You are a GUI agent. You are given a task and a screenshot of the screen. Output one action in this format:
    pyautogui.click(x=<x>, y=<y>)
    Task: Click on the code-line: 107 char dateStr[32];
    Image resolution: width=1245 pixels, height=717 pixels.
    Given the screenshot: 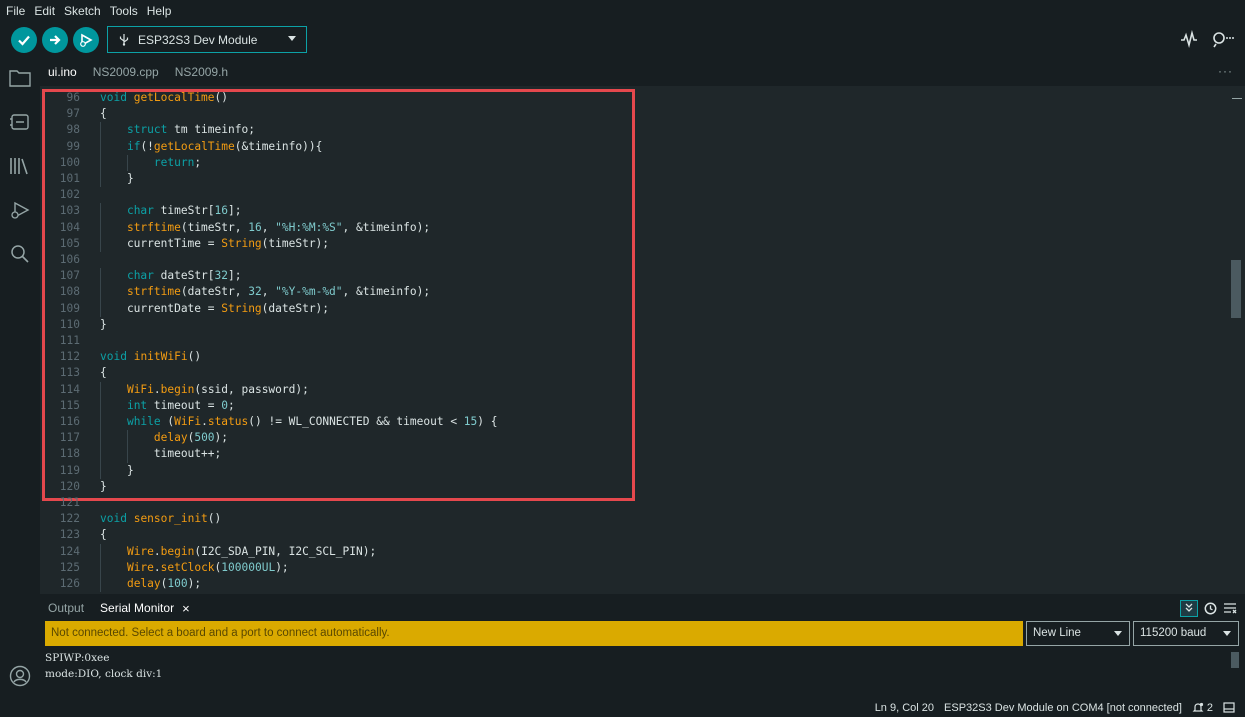 What is the action you would take?
    pyautogui.click(x=635, y=276)
    